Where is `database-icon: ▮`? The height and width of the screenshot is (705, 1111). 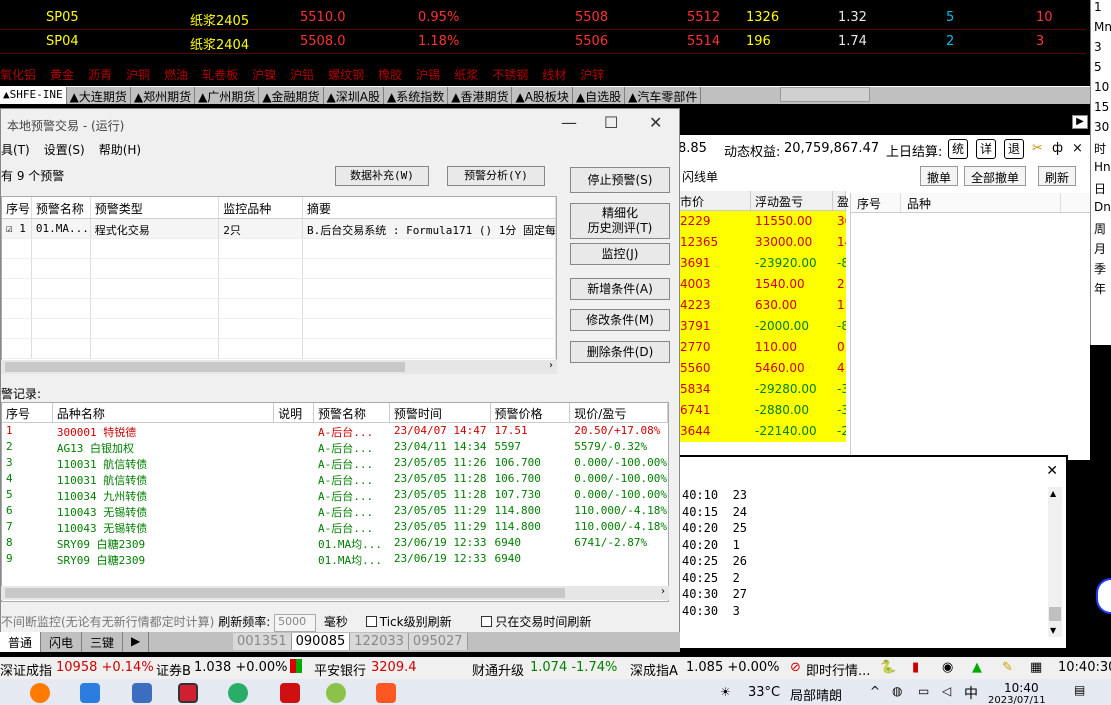
database-icon: ▮ is located at coordinates (915, 667).